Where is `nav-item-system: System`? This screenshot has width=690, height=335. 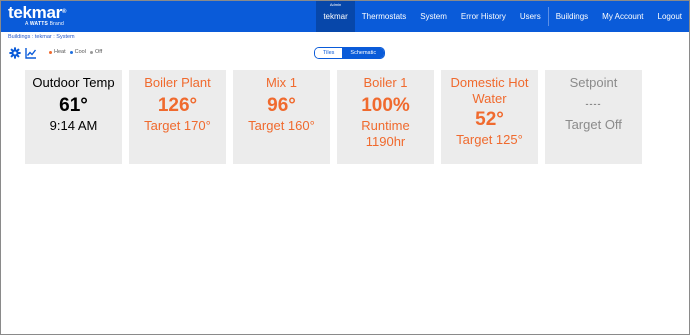 nav-item-system: System is located at coordinates (433, 16).